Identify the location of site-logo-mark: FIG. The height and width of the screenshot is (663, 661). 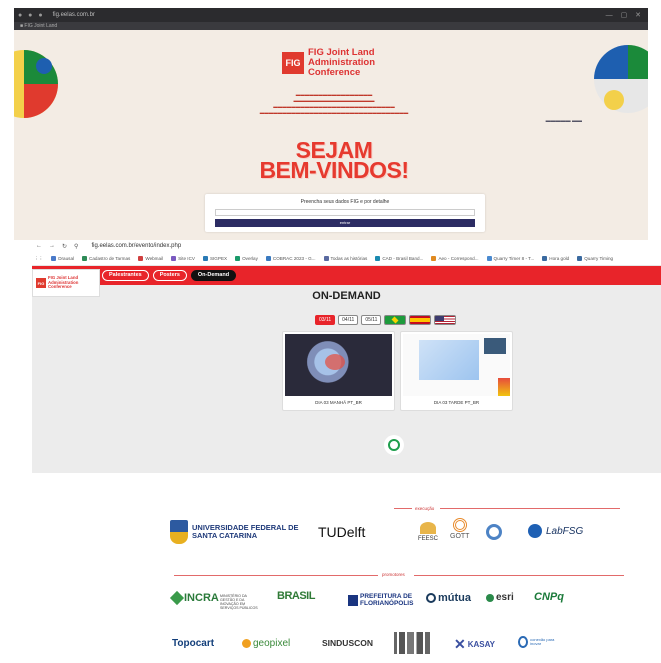
(41, 283).